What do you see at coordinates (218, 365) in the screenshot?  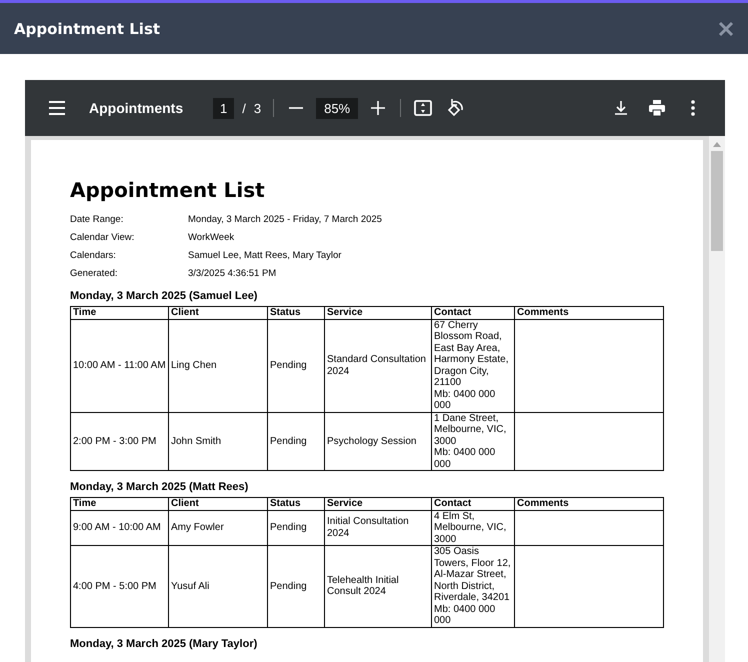 I see `table-cell: Ling Chen` at bounding box center [218, 365].